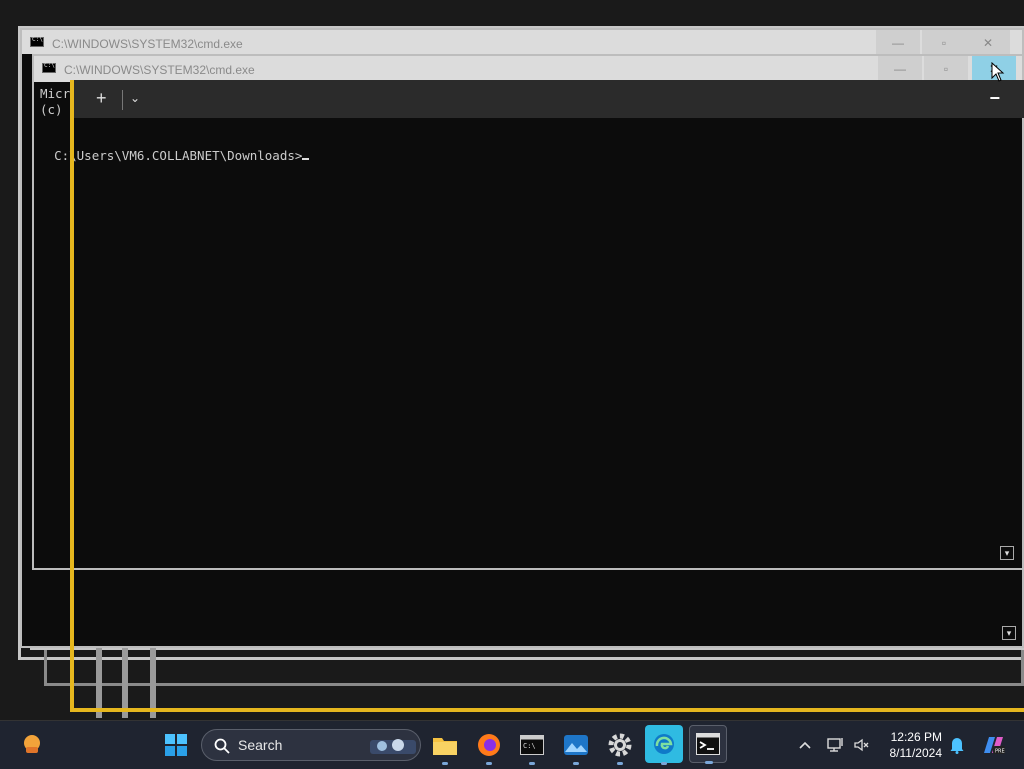 This screenshot has height=769, width=1024. I want to click on search-highlight-icon, so click(393, 746).